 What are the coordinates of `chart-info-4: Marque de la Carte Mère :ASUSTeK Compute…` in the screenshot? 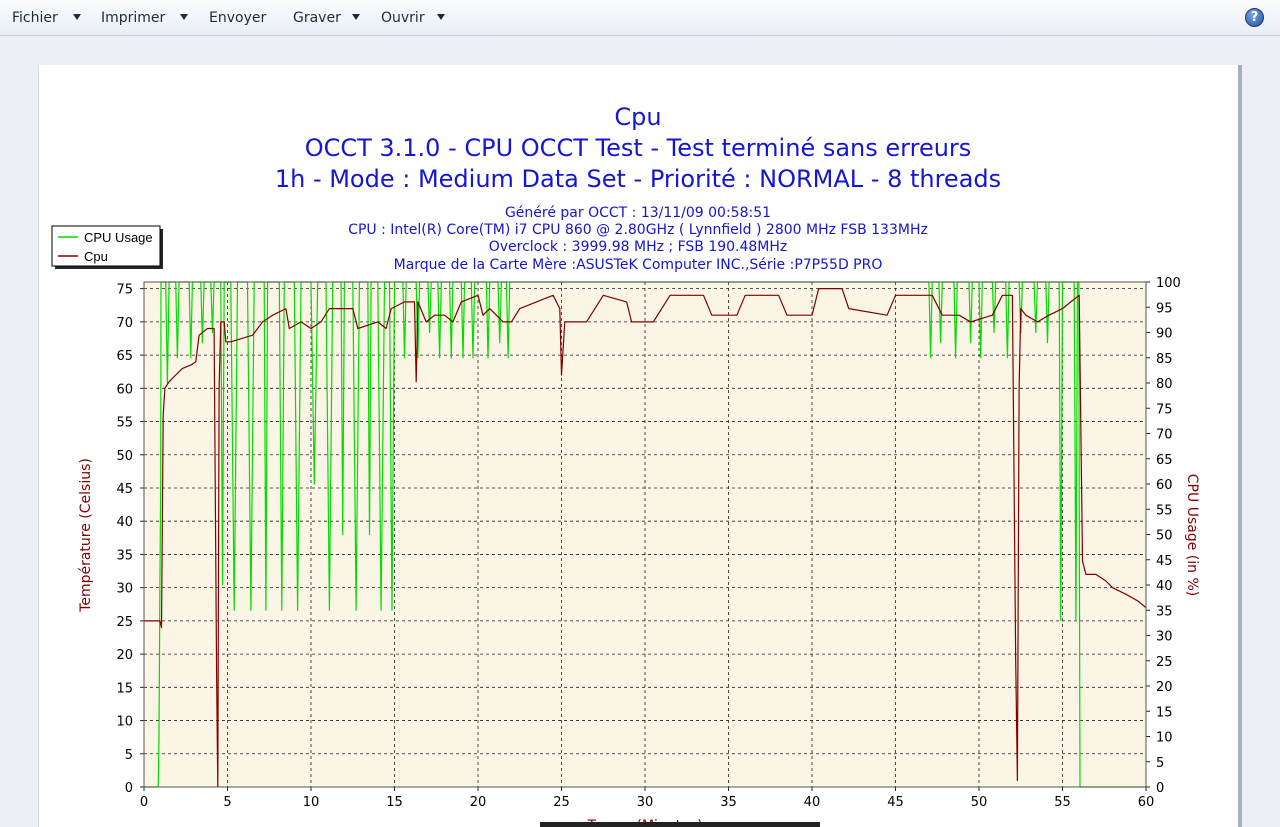 It's located at (638, 265).